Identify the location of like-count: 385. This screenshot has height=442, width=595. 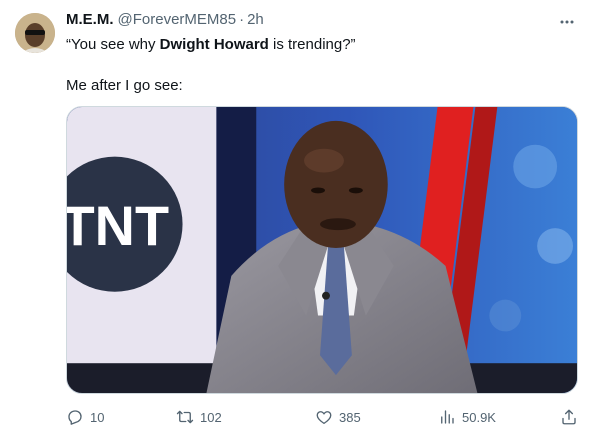
(350, 417).